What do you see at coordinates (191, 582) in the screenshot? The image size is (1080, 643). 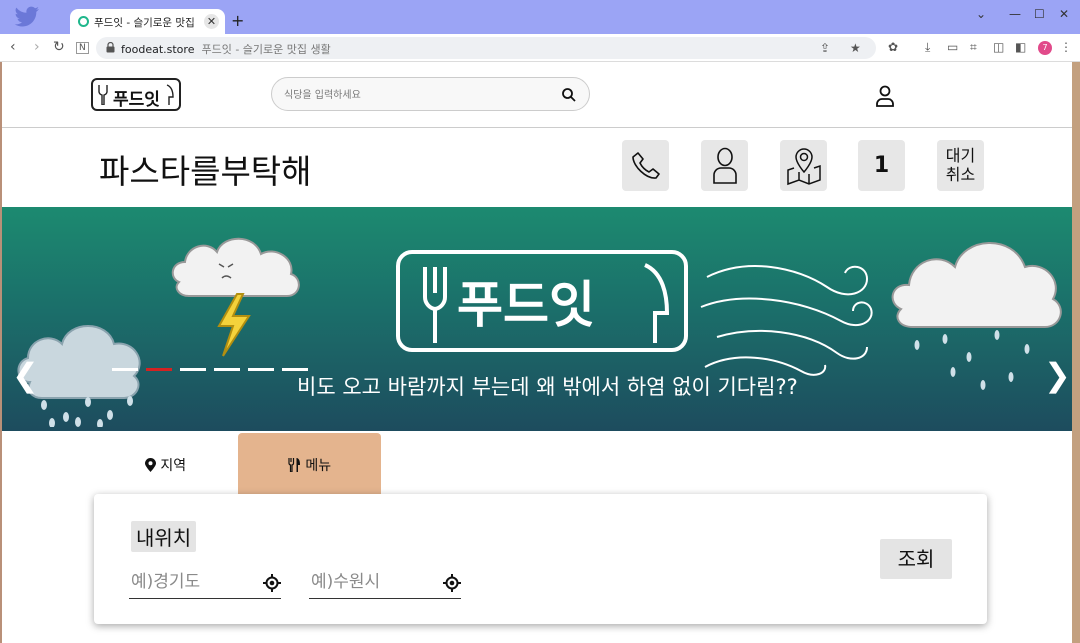 I see `province-input` at bounding box center [191, 582].